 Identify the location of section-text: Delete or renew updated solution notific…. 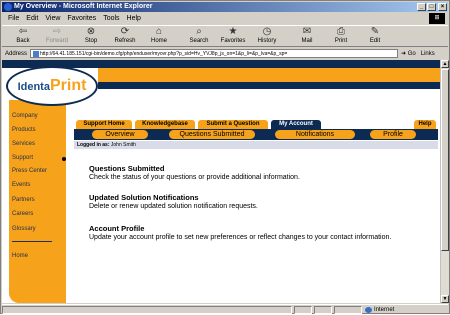
(173, 206).